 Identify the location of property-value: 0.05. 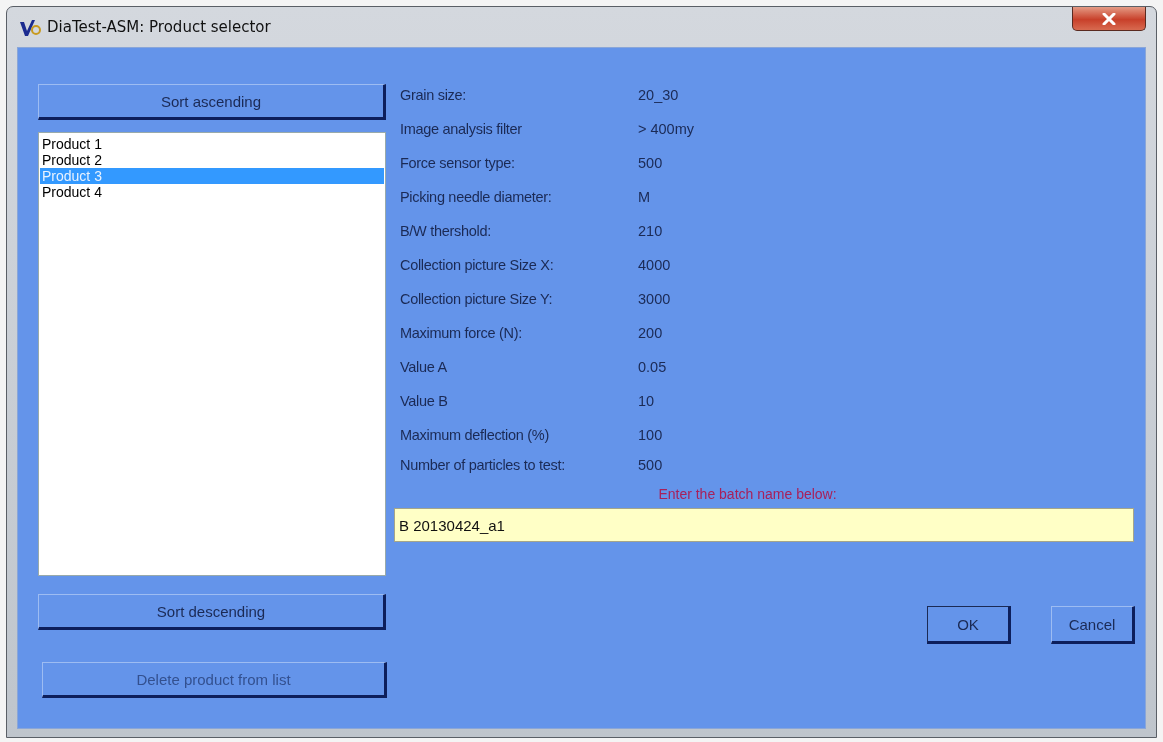
(652, 367).